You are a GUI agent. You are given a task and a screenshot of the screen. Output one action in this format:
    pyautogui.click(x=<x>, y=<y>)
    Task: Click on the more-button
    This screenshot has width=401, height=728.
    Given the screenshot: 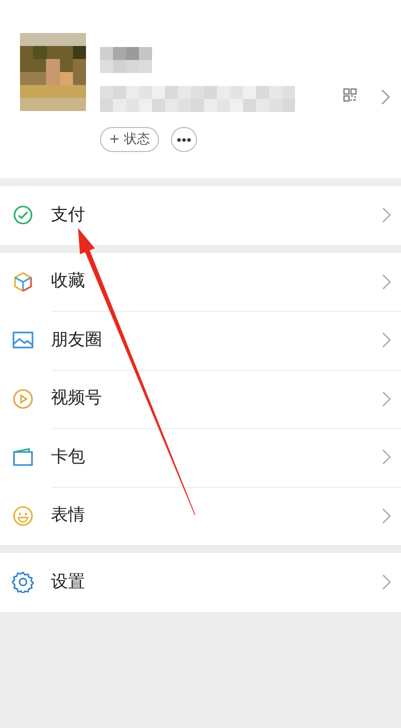 What is the action you would take?
    pyautogui.click(x=184, y=139)
    